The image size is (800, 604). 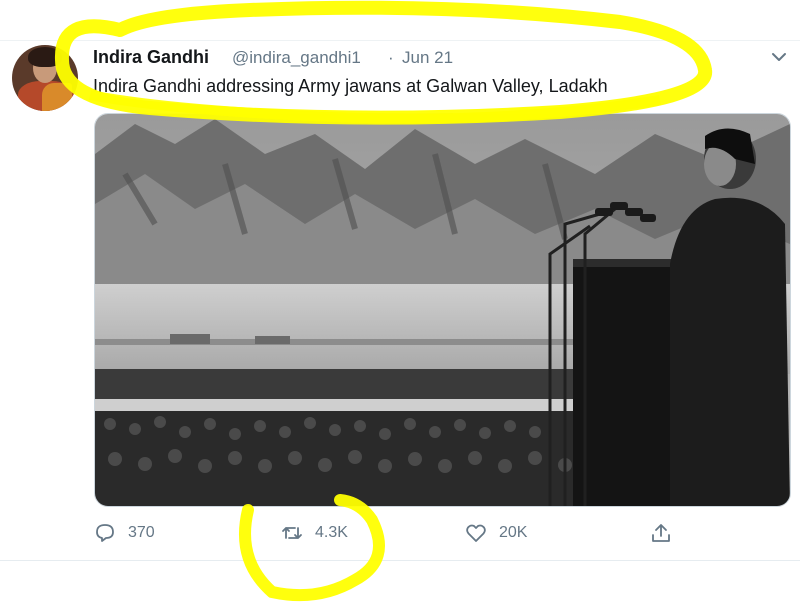 I want to click on tweet-date: Jun 21, so click(x=427, y=58).